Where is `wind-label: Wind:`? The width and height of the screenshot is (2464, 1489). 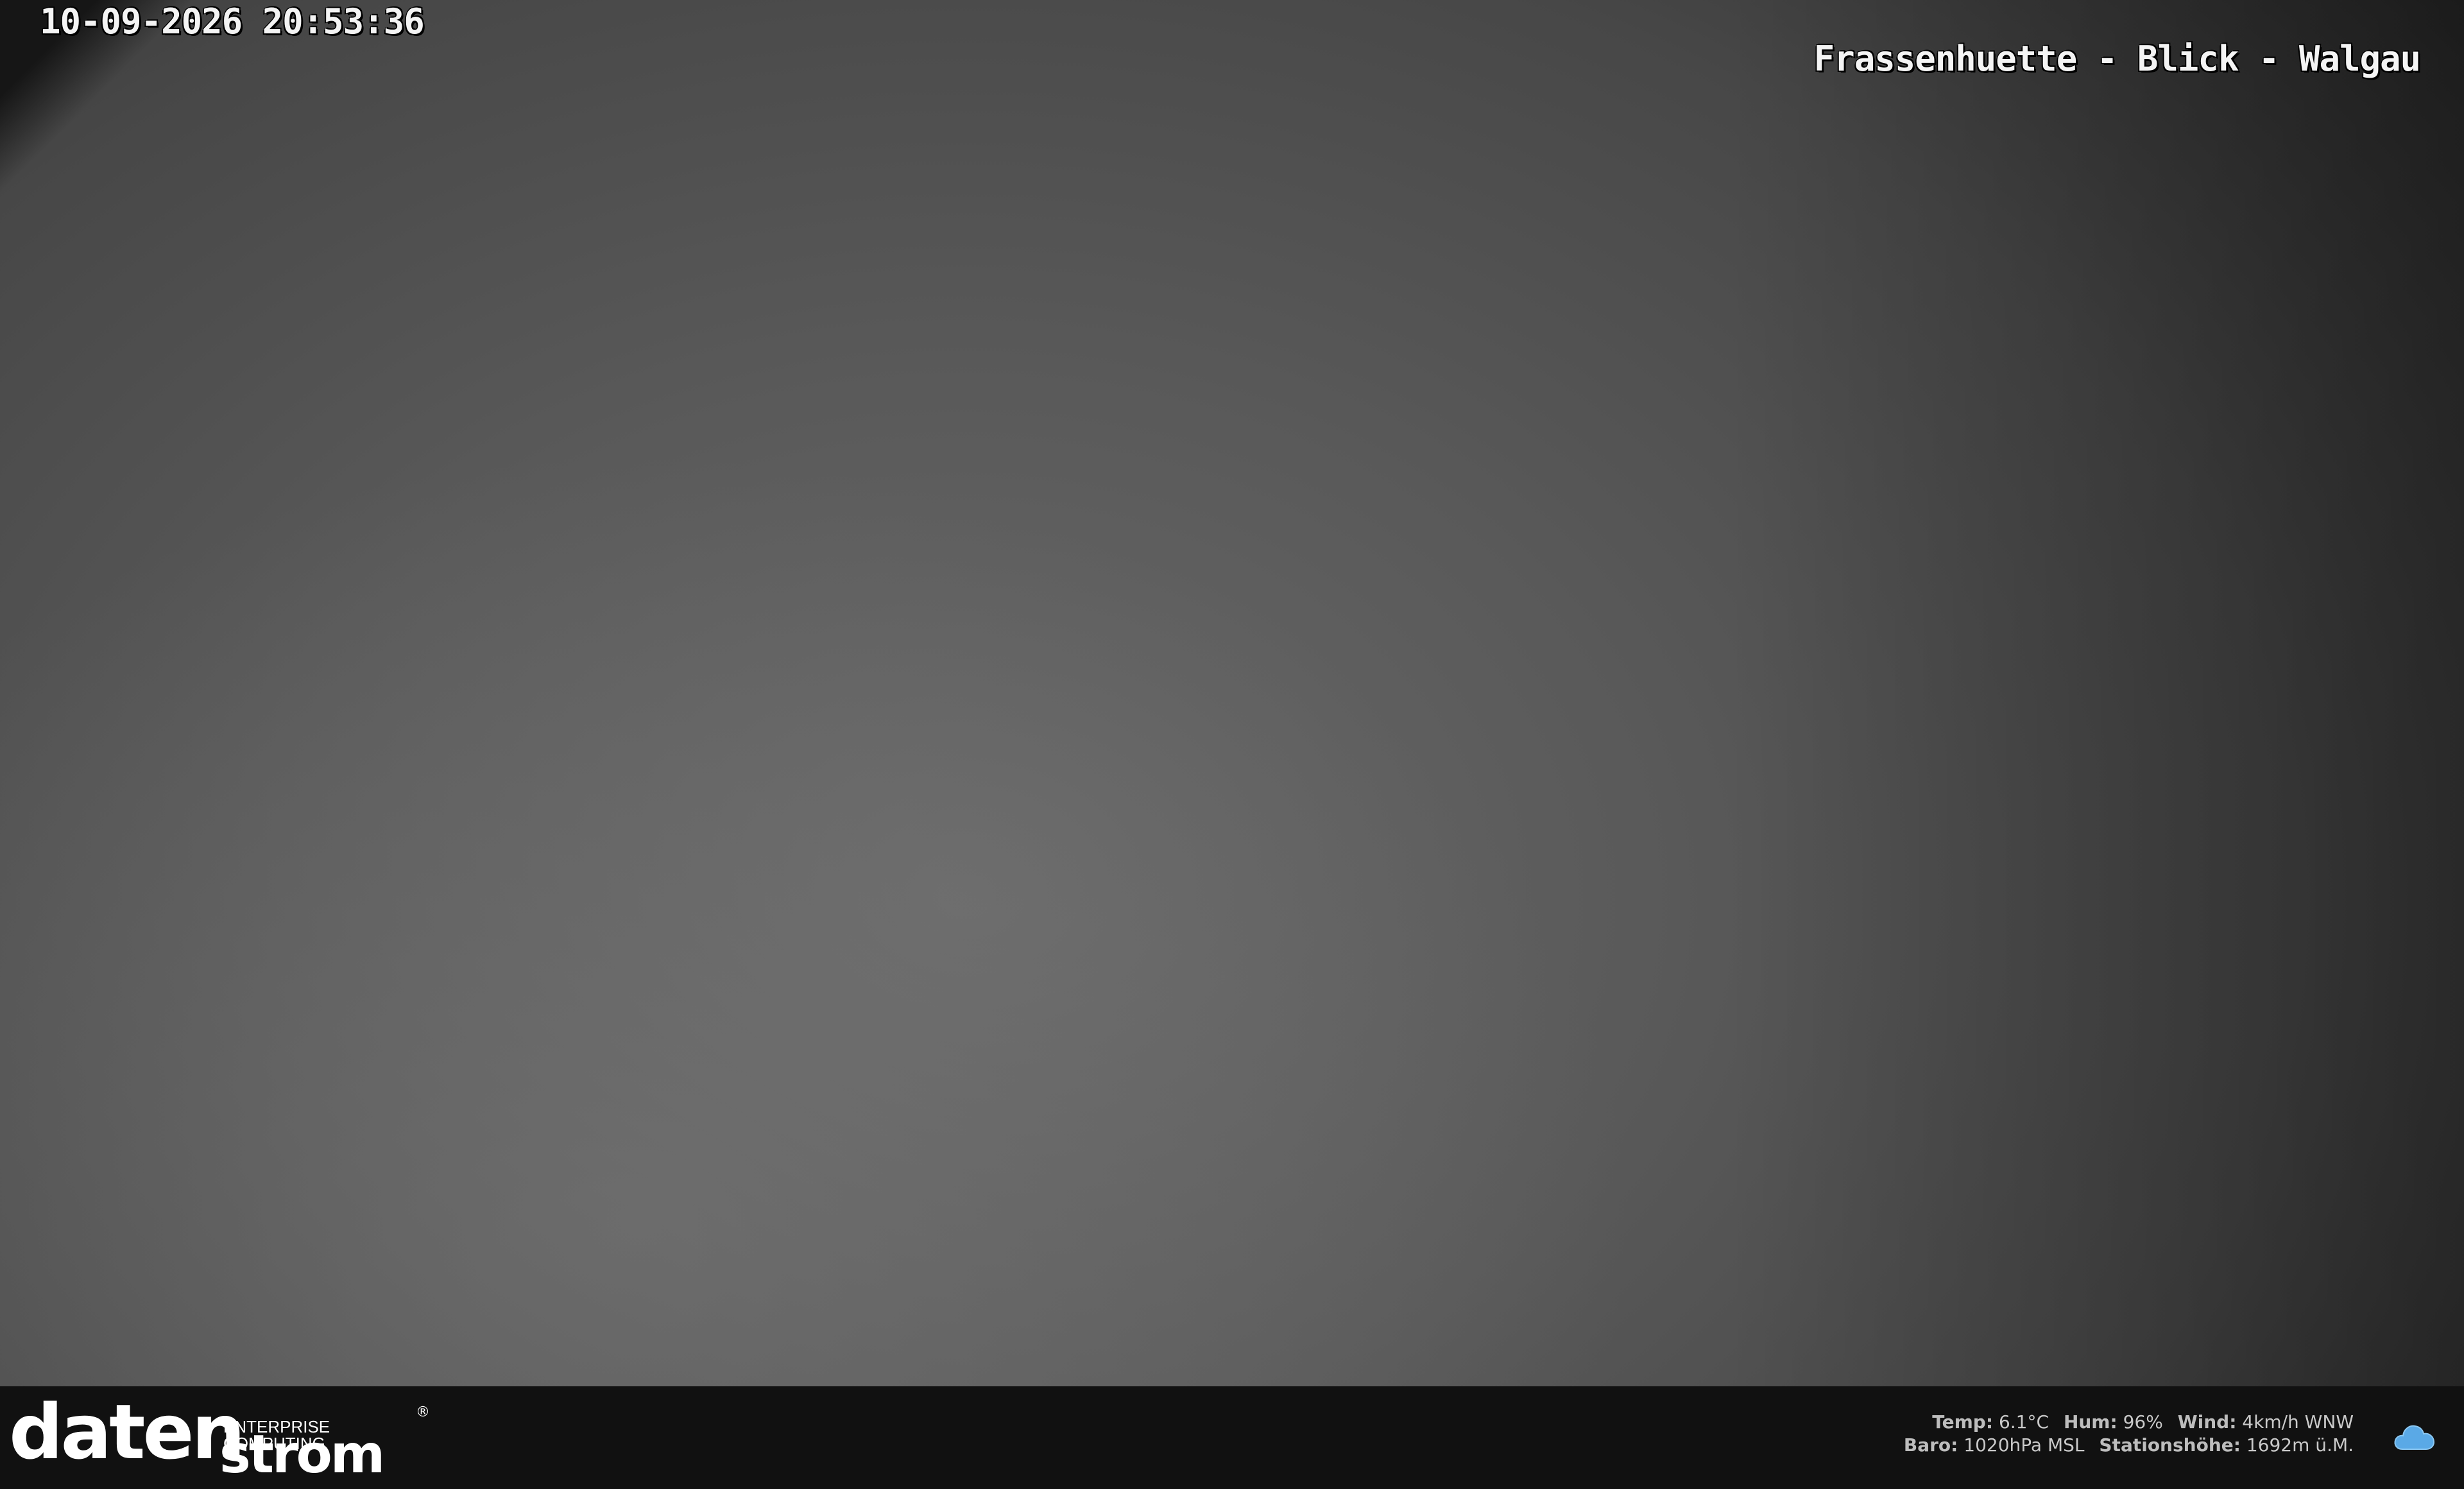 wind-label: Wind: is located at coordinates (2207, 1422).